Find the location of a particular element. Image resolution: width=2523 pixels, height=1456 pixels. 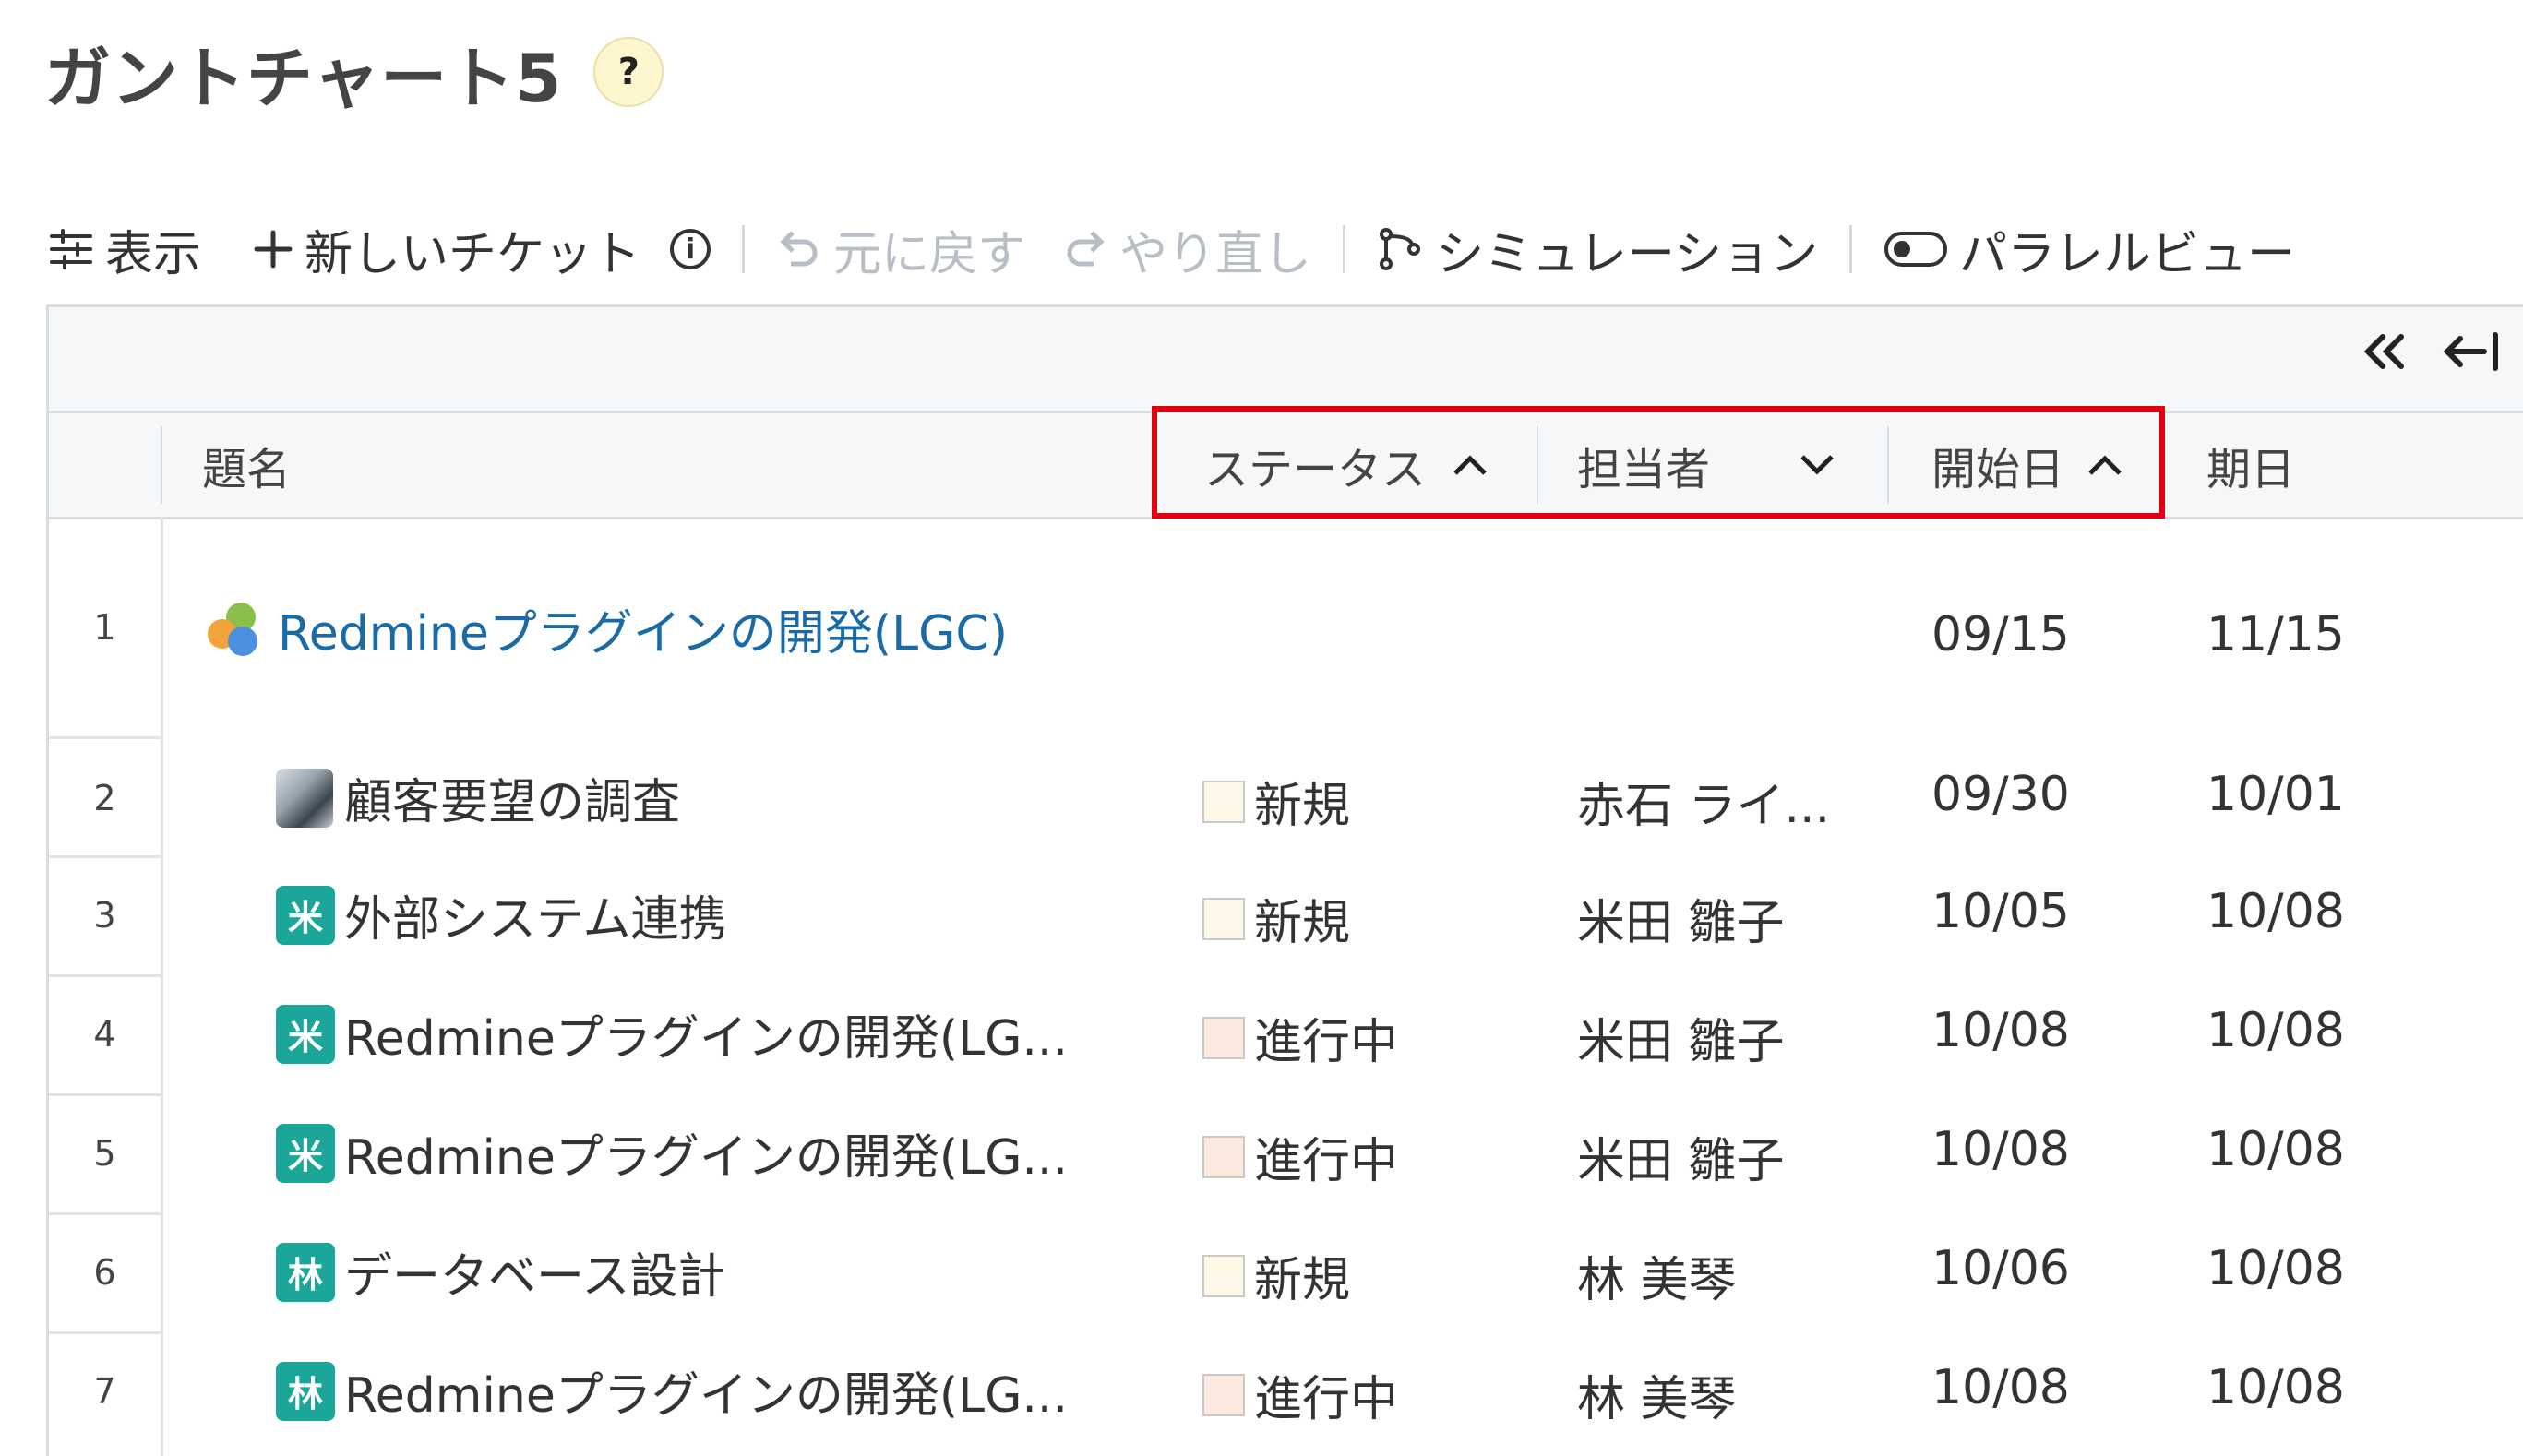

help-icon: ? is located at coordinates (628, 72).